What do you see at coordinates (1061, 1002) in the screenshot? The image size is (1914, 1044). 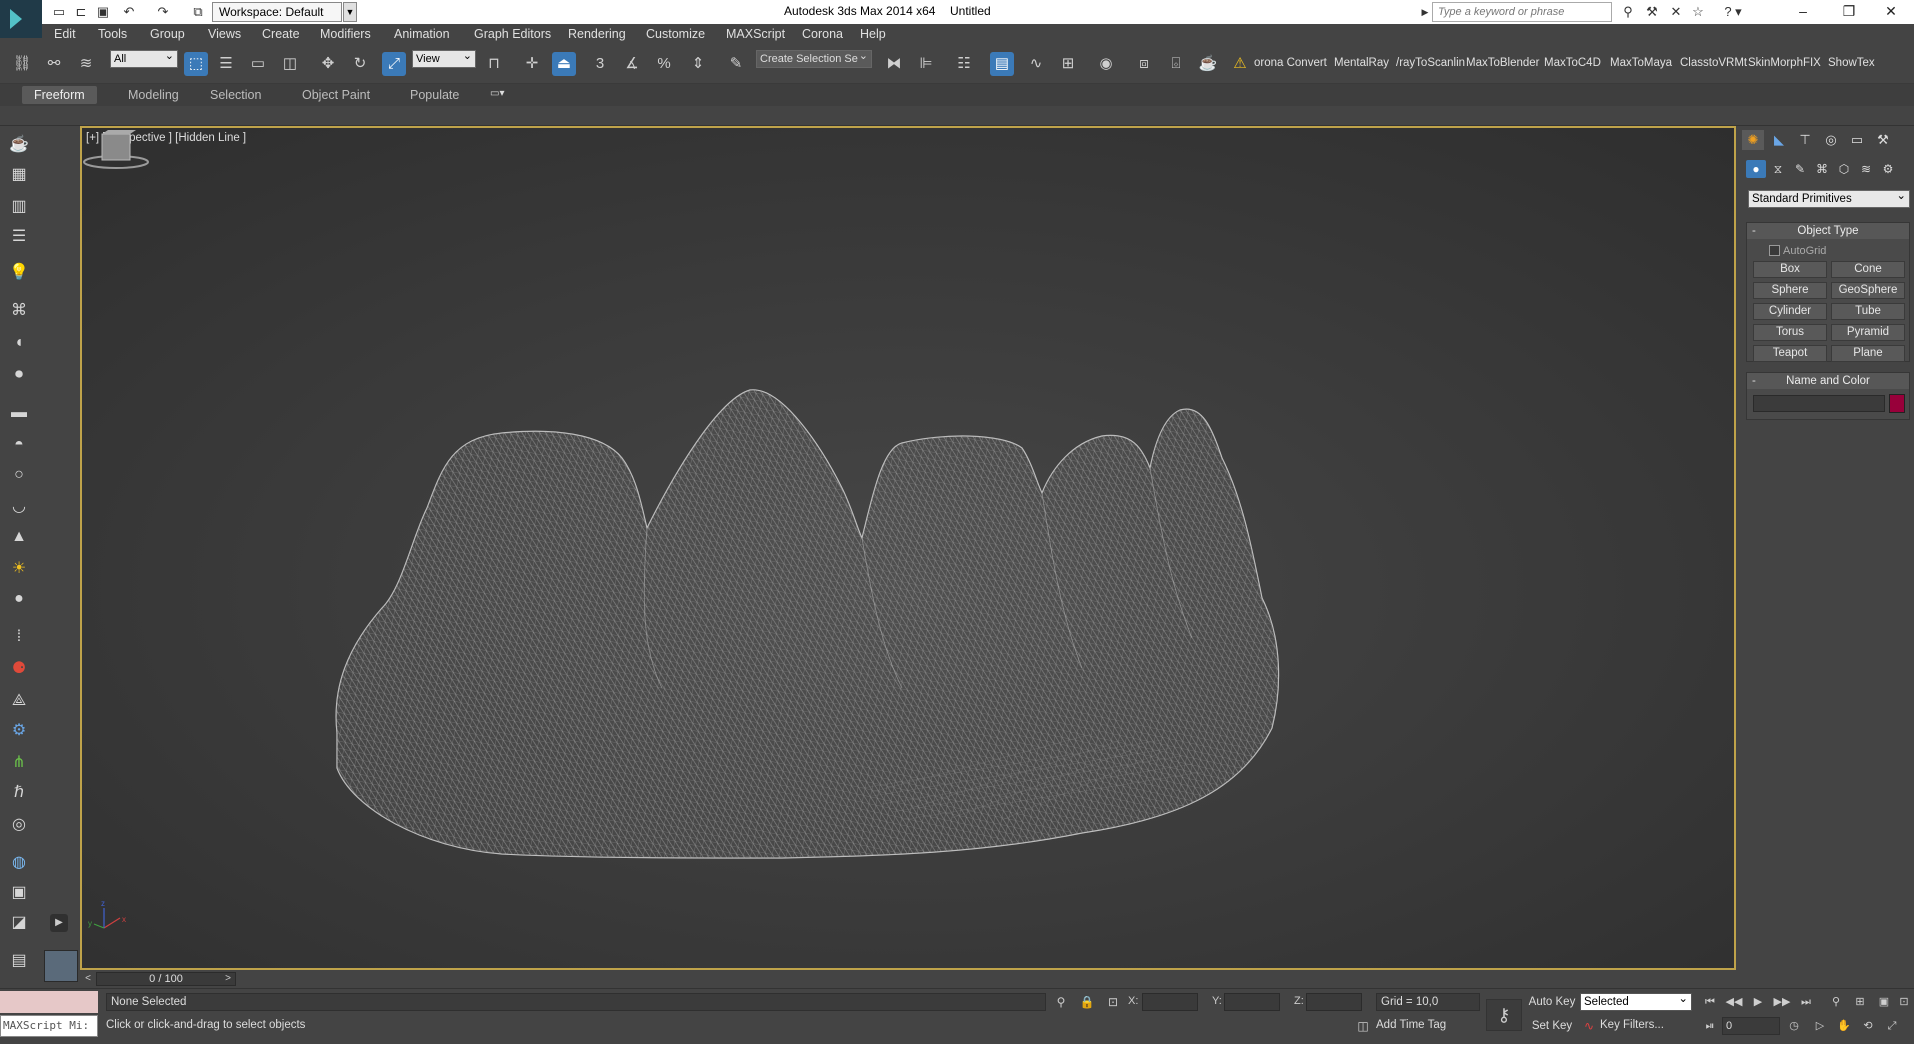 I see `isolate-selection-icon: ⚲` at bounding box center [1061, 1002].